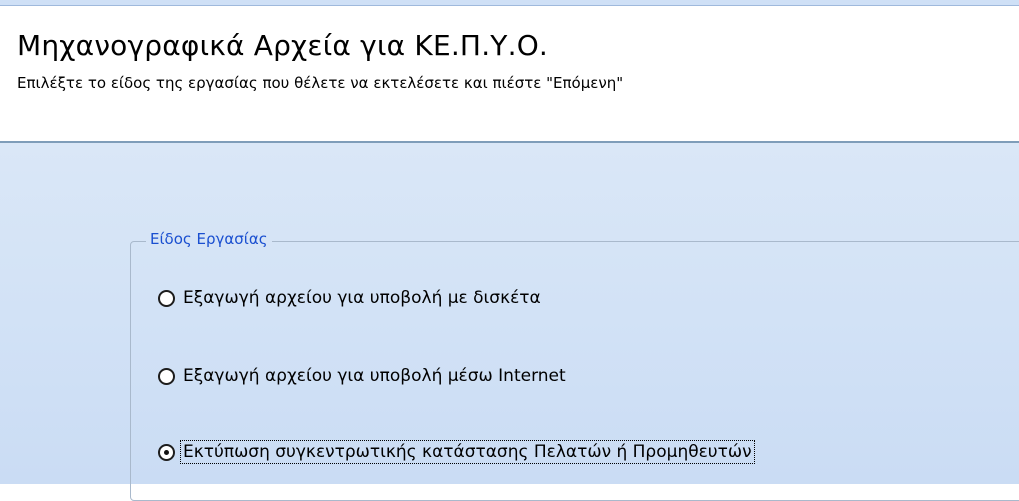 This screenshot has width=1019, height=501. I want to click on option-export-diskette: Εξαγωγή αρχείου για υποβολή με δισκέτα, so click(350, 298).